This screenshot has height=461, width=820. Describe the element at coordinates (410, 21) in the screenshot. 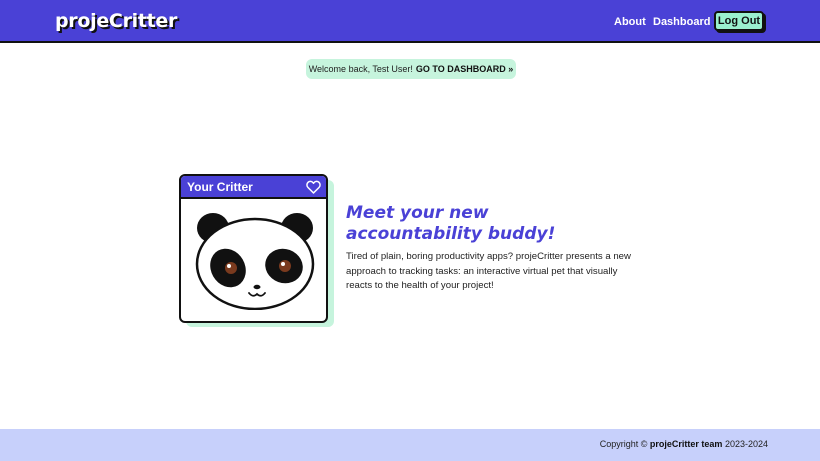

I see `top-navbar: projeCritter About Dashboard Log Out` at that location.